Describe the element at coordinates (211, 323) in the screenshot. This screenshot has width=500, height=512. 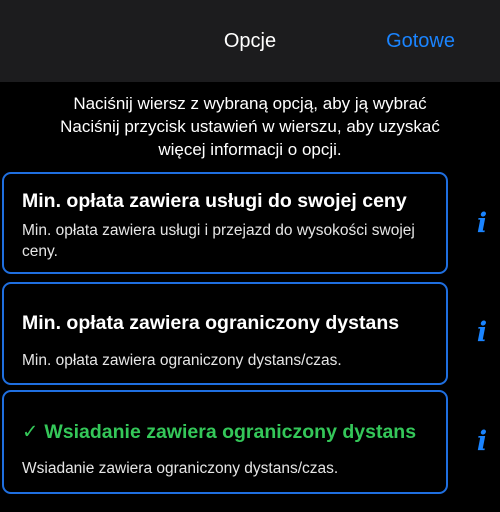
I see `option-title: Min. opłata zawiera ograniczony dystans` at that location.